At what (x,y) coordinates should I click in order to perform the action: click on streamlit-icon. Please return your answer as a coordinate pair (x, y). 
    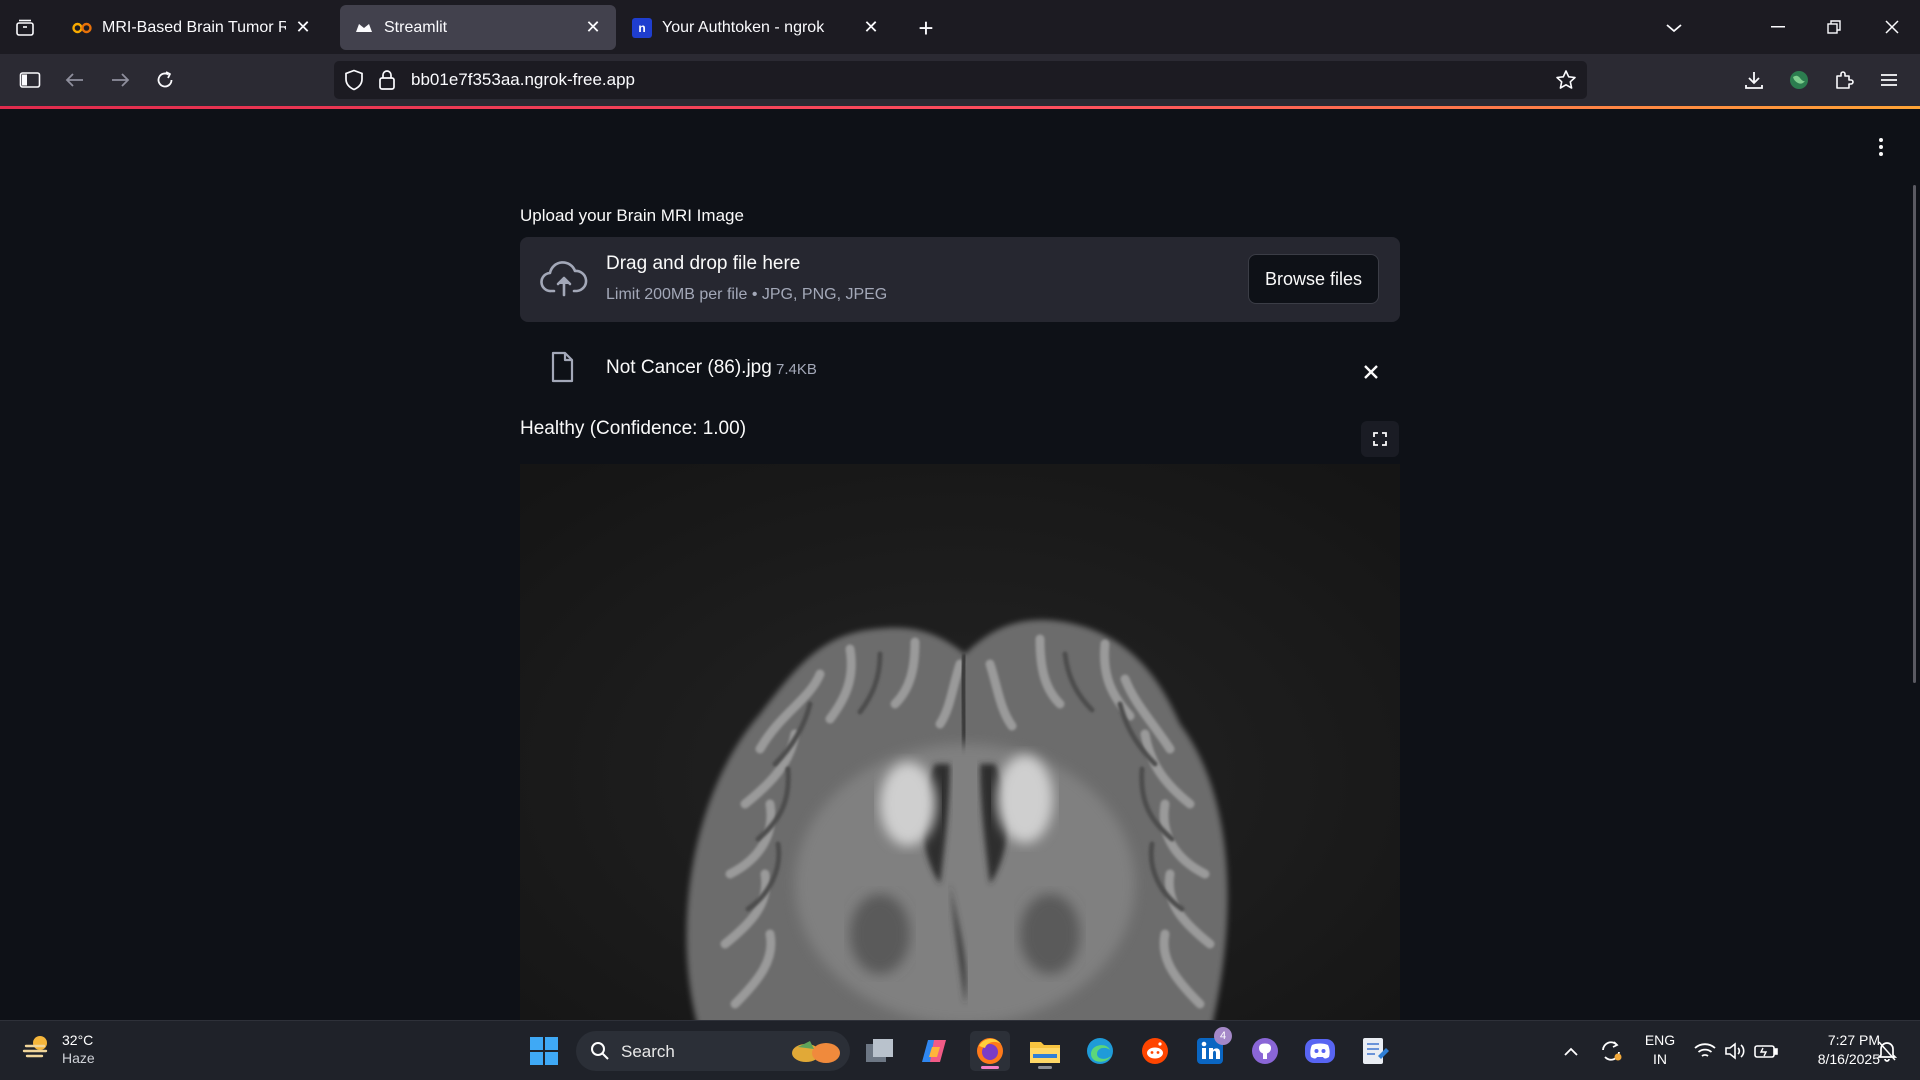
    Looking at the image, I should click on (364, 28).